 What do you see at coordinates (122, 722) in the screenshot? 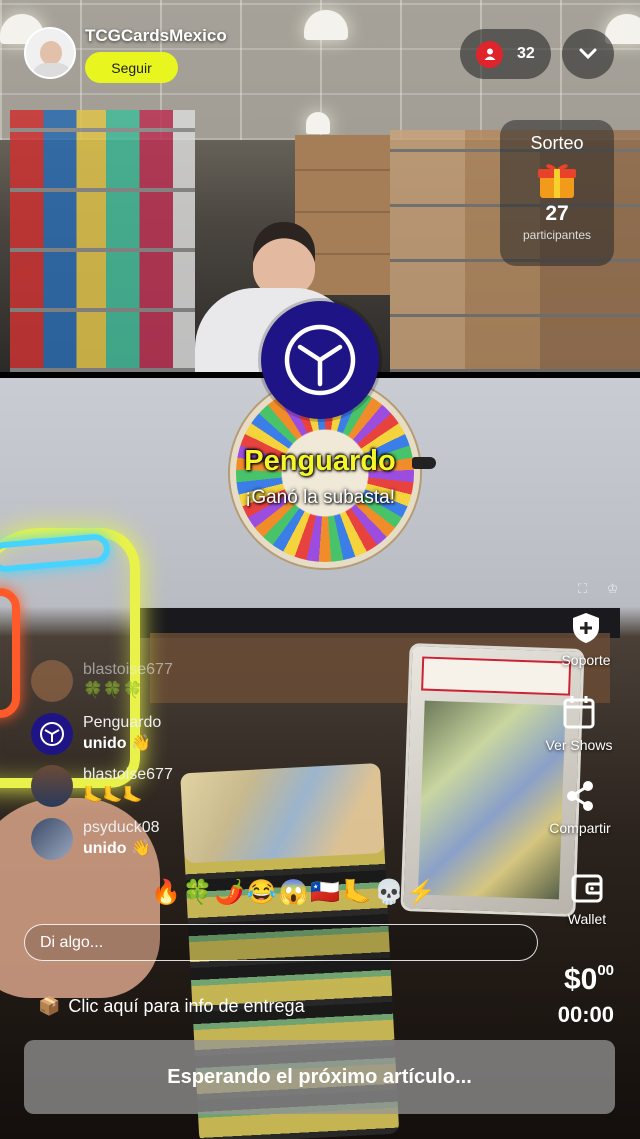
I see `chat-username: Penguardo` at bounding box center [122, 722].